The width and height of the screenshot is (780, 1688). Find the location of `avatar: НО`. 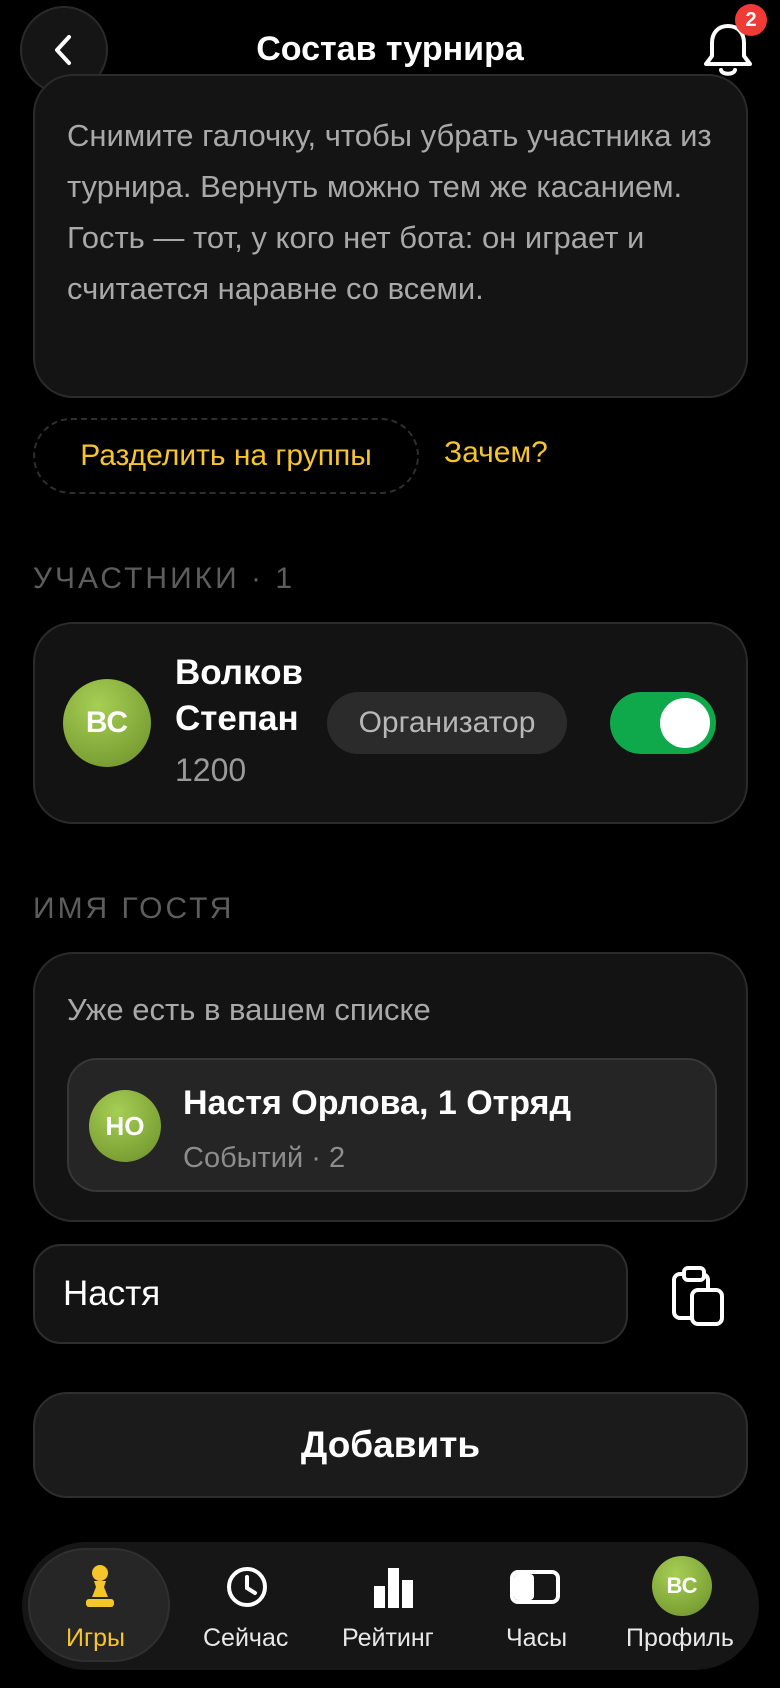

avatar: НО is located at coordinates (125, 1126).